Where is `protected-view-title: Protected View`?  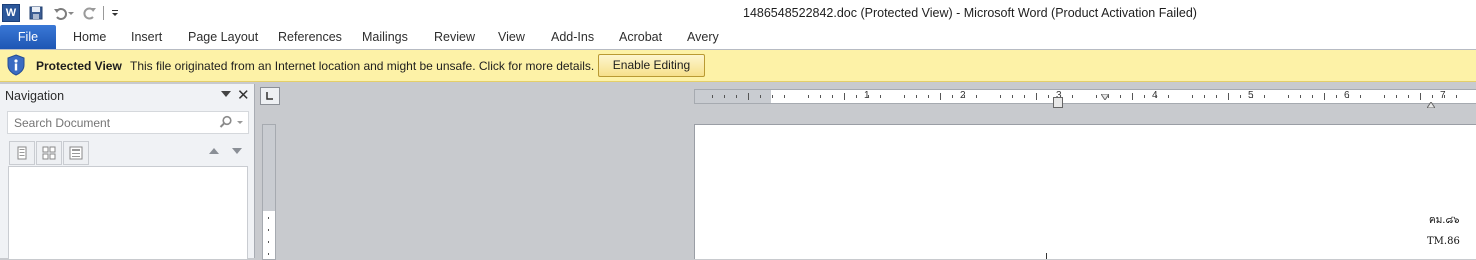
protected-view-title: Protected View is located at coordinates (79, 66).